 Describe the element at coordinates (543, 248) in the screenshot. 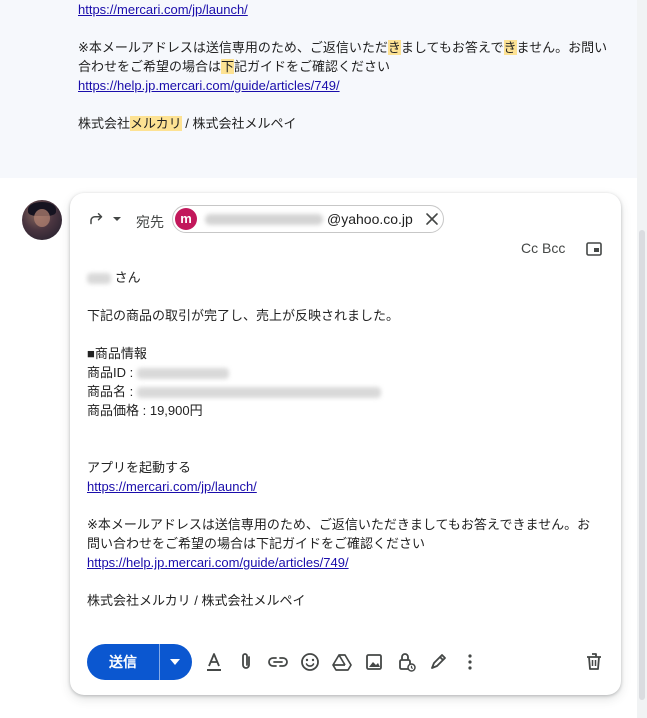

I see `cc-bcc-button: Cc Bcc` at that location.